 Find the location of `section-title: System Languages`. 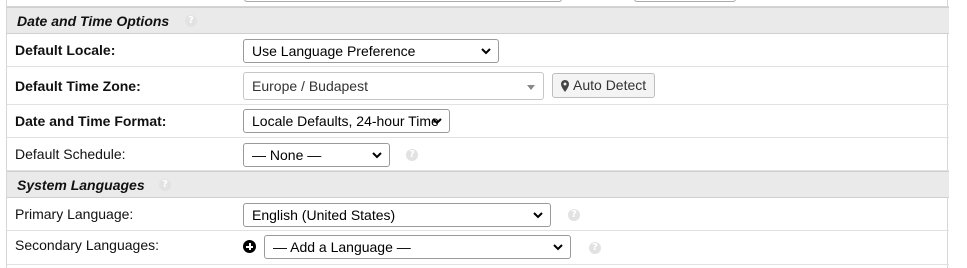

section-title: System Languages is located at coordinates (81, 185).